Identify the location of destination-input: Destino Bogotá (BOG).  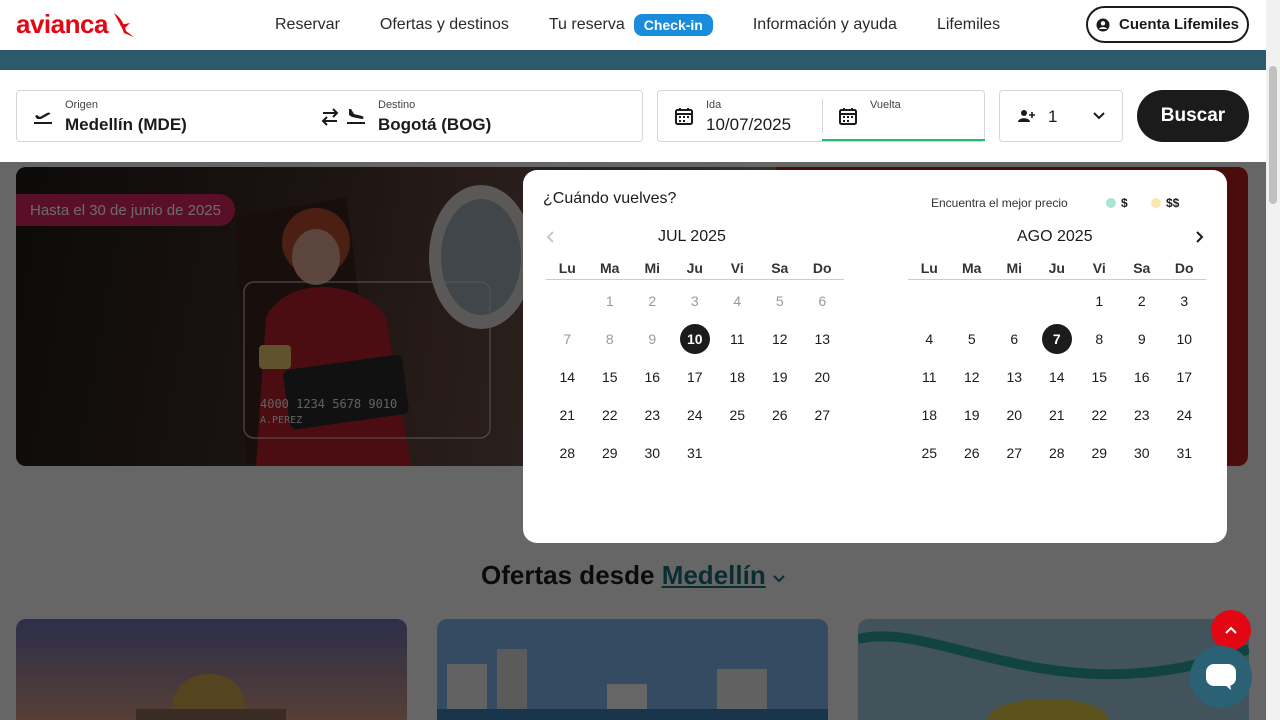
(503, 116).